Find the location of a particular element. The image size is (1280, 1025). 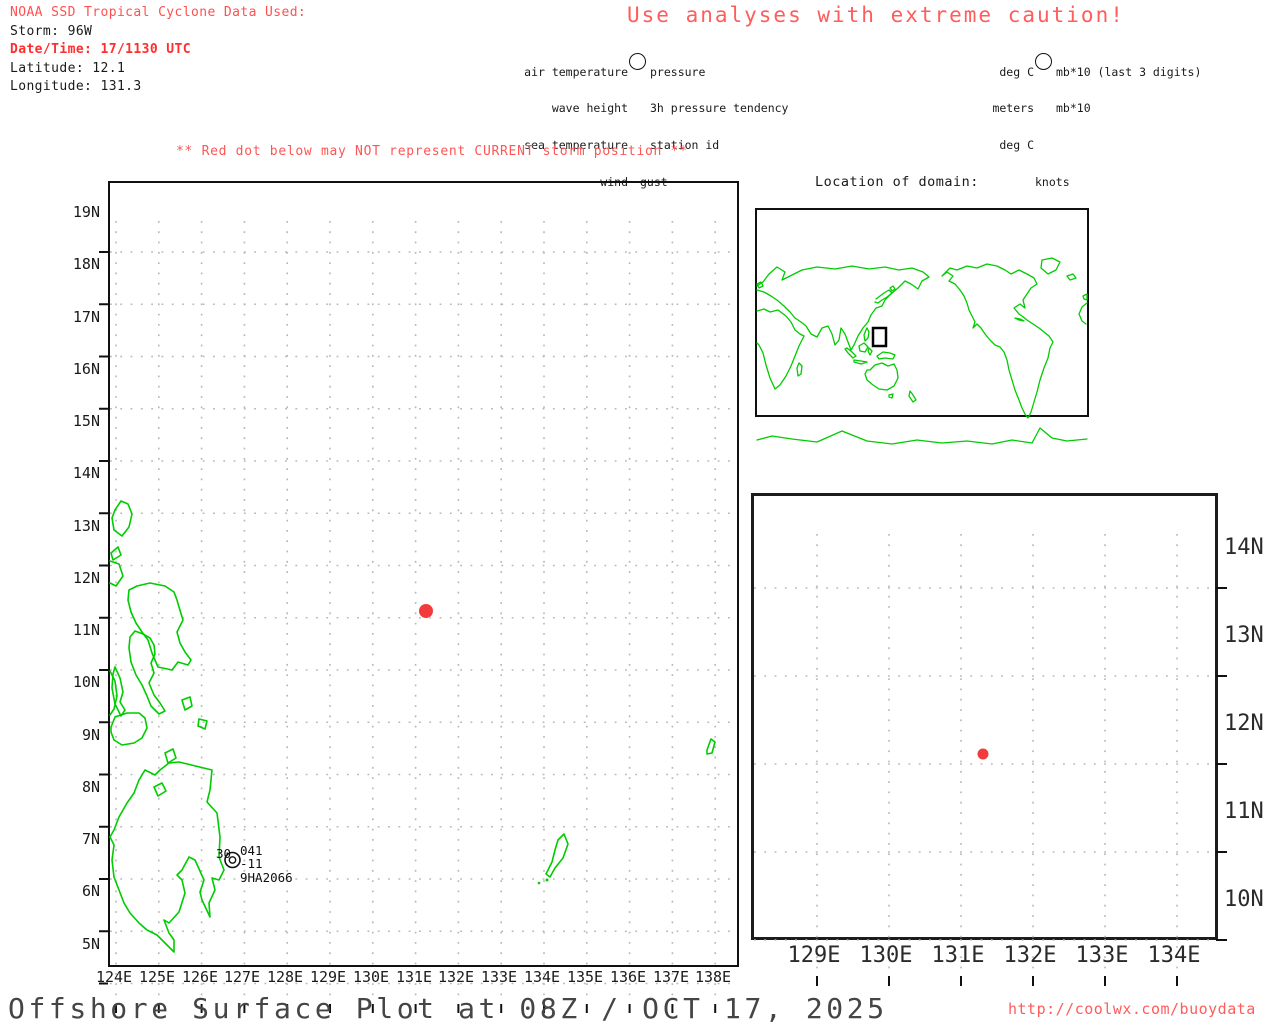

lat-tick-label: 5N is located at coordinates (90, 944).